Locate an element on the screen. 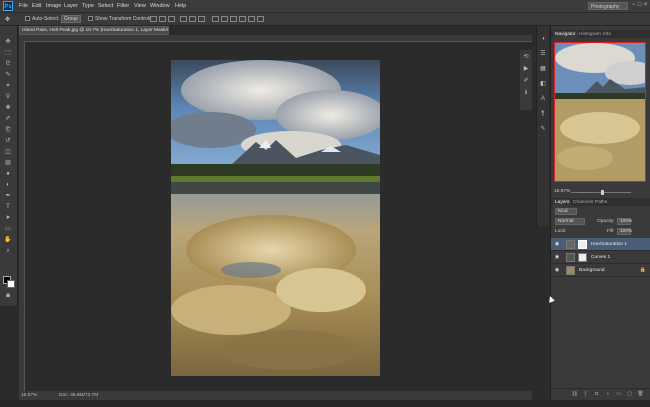 The width and height of the screenshot is (650, 407). layer-row-background: ◉ Background 🔒 is located at coordinates (600, 270).